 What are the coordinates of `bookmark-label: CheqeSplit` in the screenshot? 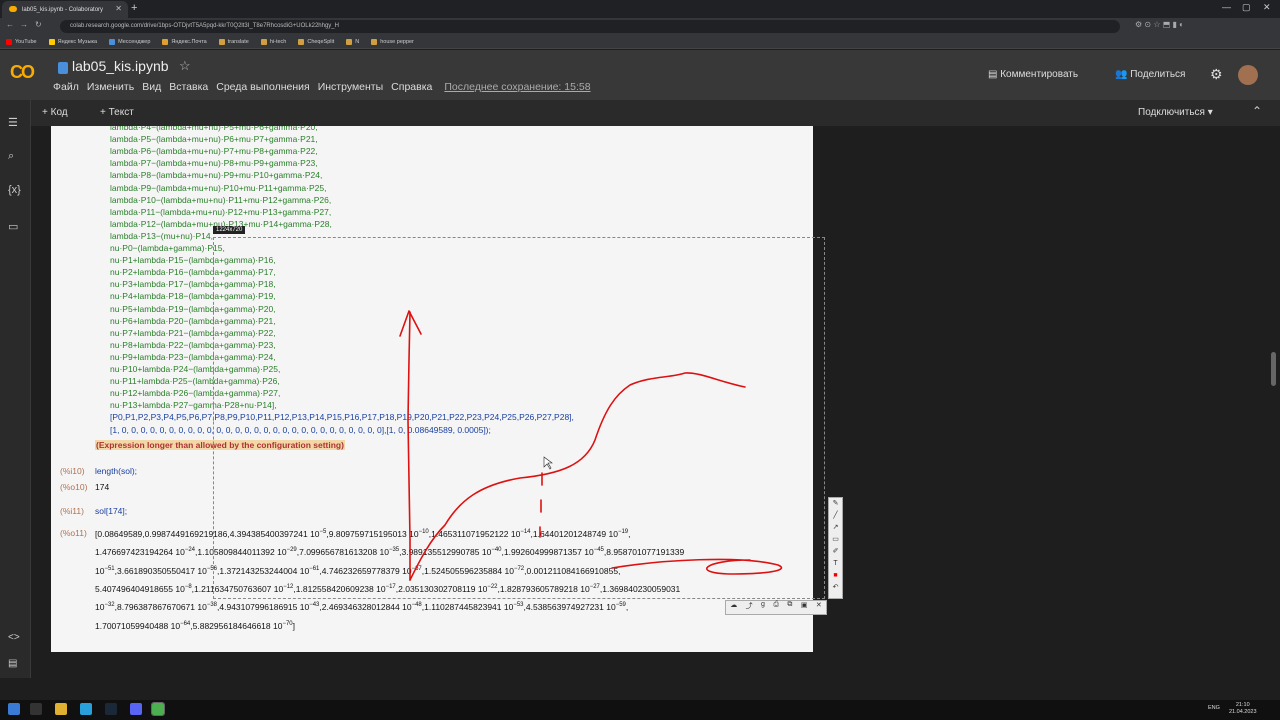 It's located at (321, 41).